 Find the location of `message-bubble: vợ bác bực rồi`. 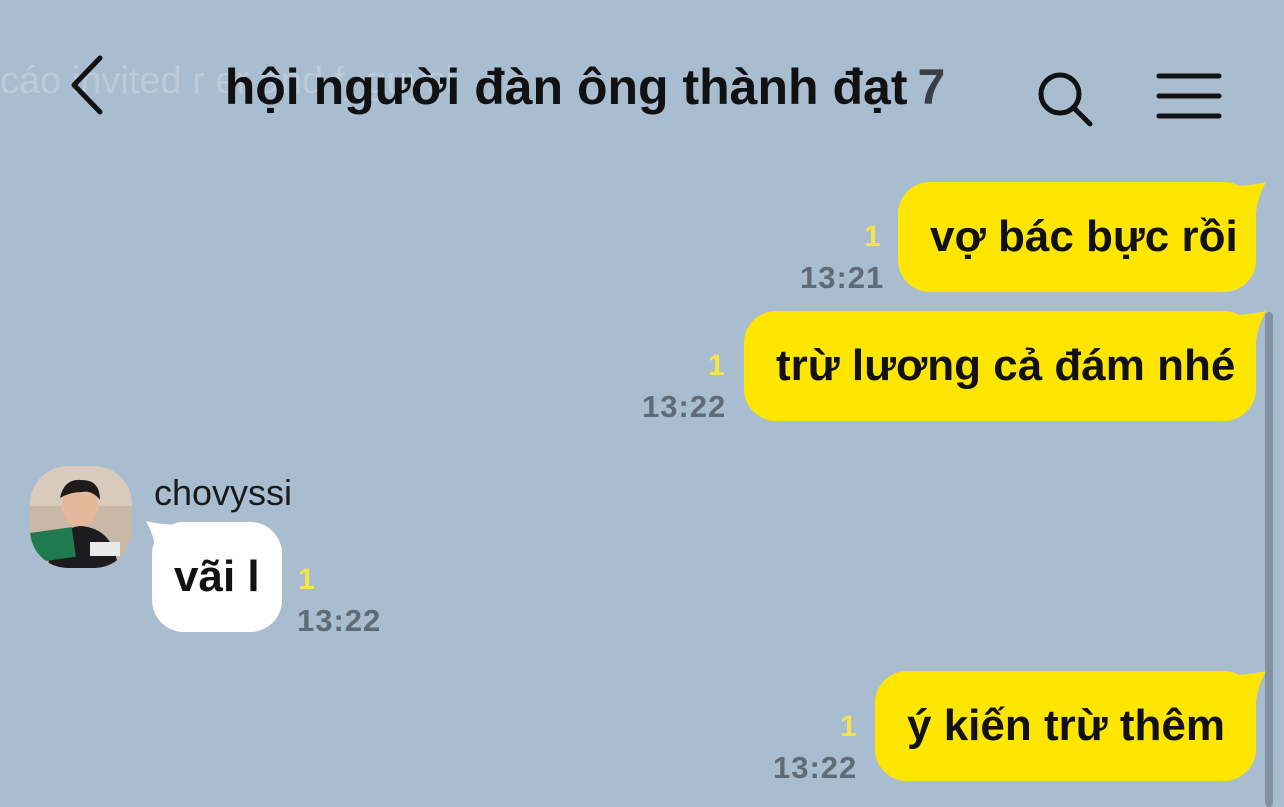

message-bubble: vợ bác bực rồi is located at coordinates (1077, 237).